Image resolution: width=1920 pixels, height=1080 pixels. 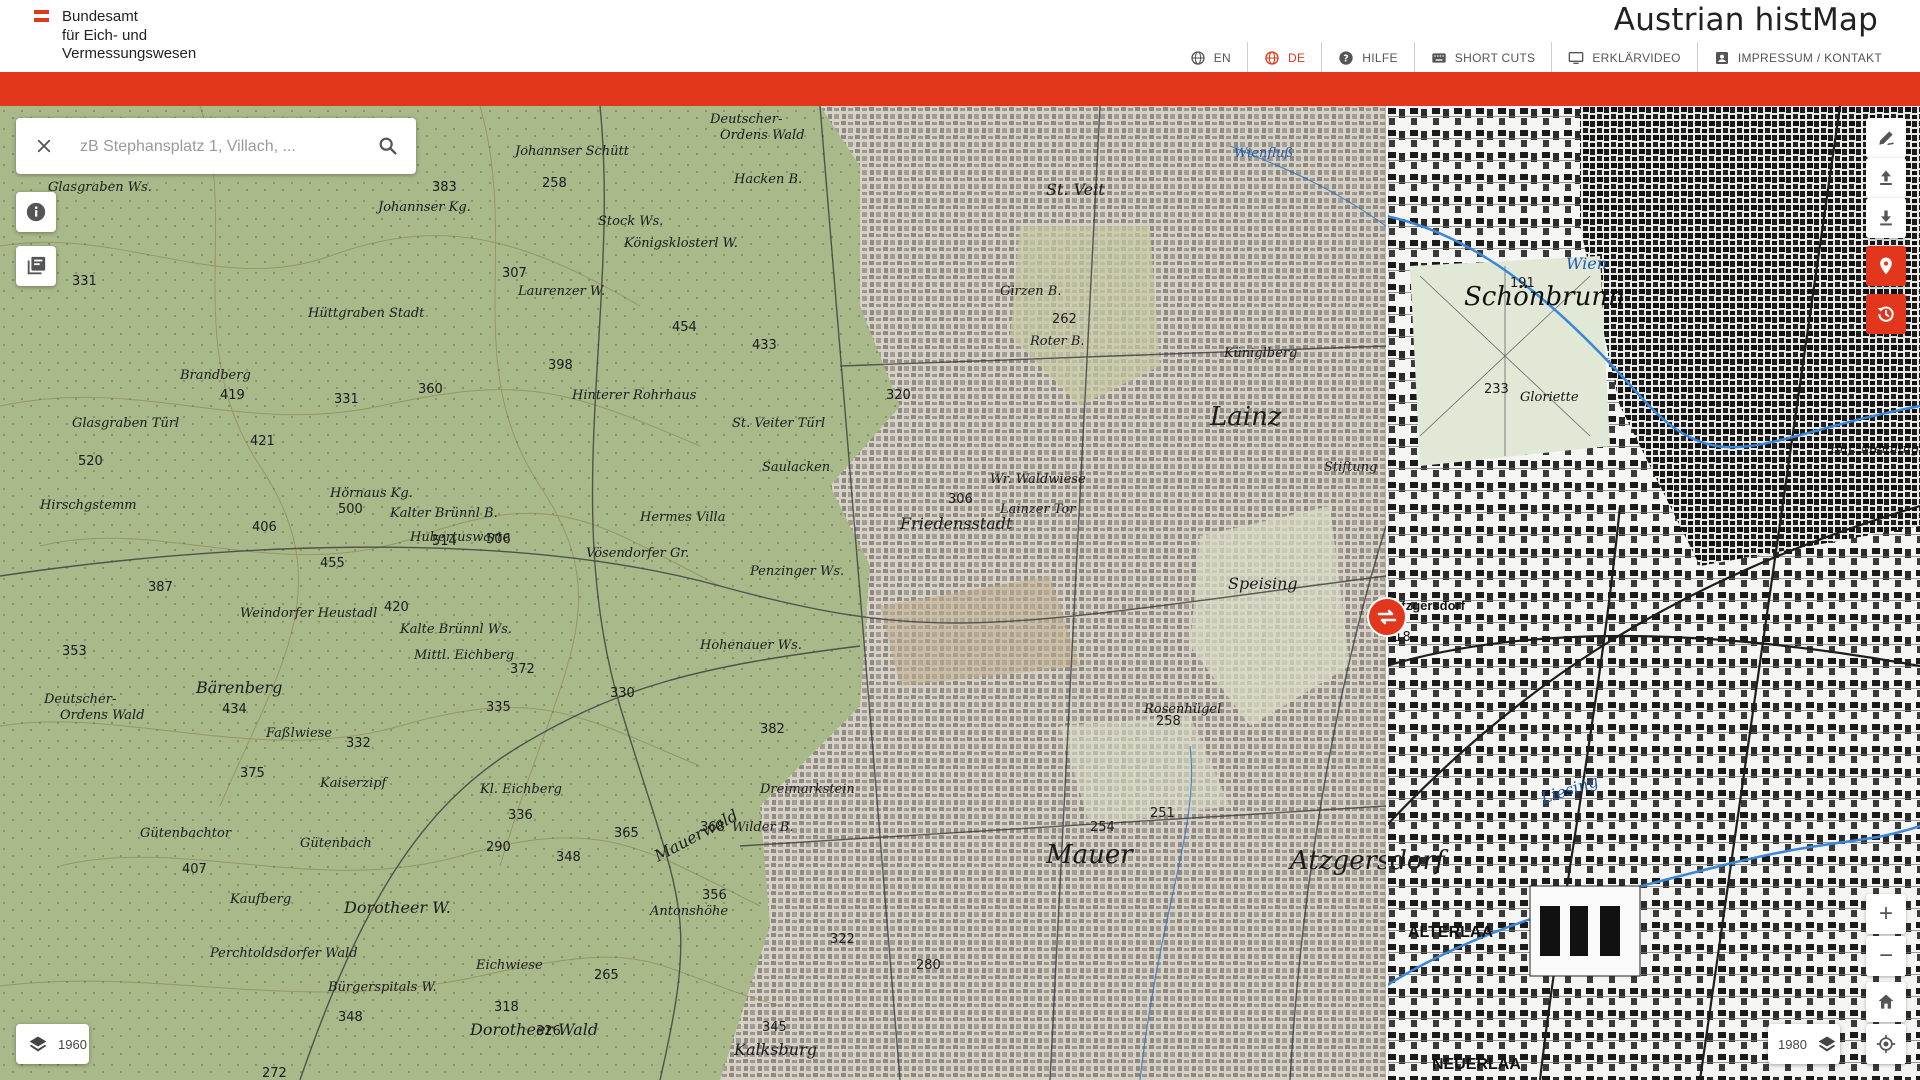 What do you see at coordinates (1476, 1064) in the screenshot?
I see `map-label: NEUERLAA` at bounding box center [1476, 1064].